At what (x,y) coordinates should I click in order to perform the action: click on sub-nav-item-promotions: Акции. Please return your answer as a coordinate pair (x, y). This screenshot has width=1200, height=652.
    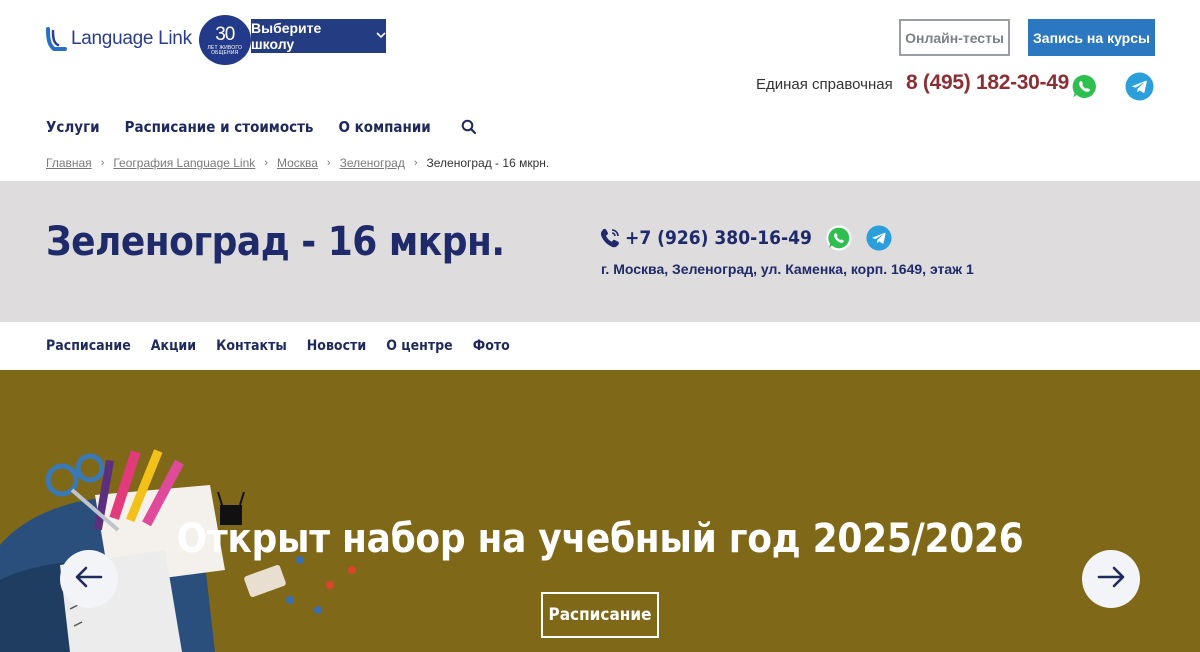
    Looking at the image, I should click on (173, 346).